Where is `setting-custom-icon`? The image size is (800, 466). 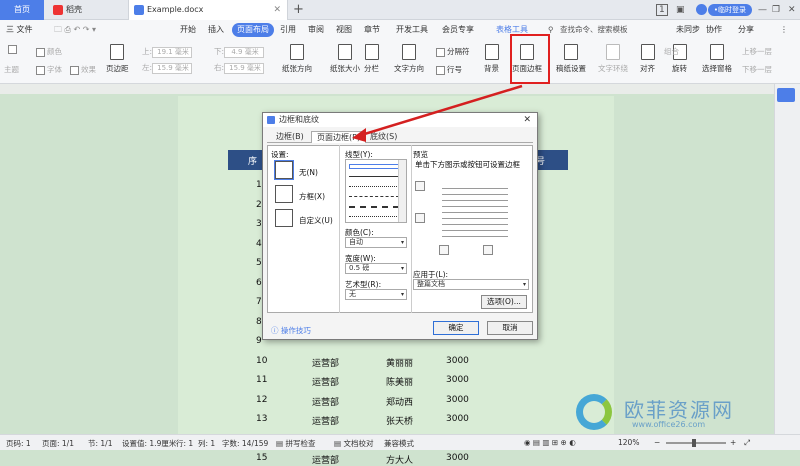
setting-custom-icon is located at coordinates (284, 218).